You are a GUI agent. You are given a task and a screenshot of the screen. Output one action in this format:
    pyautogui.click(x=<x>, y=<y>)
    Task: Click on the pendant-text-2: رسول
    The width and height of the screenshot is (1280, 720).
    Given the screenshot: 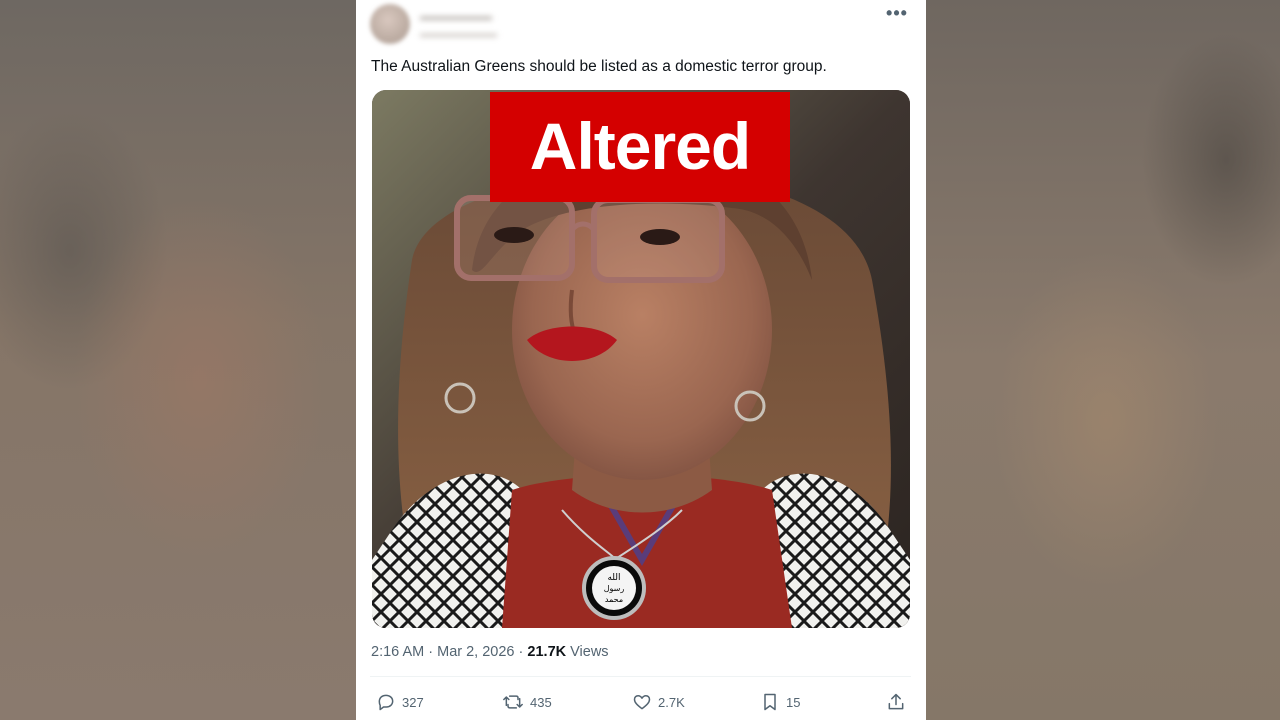 What is the action you would take?
    pyautogui.click(x=614, y=588)
    